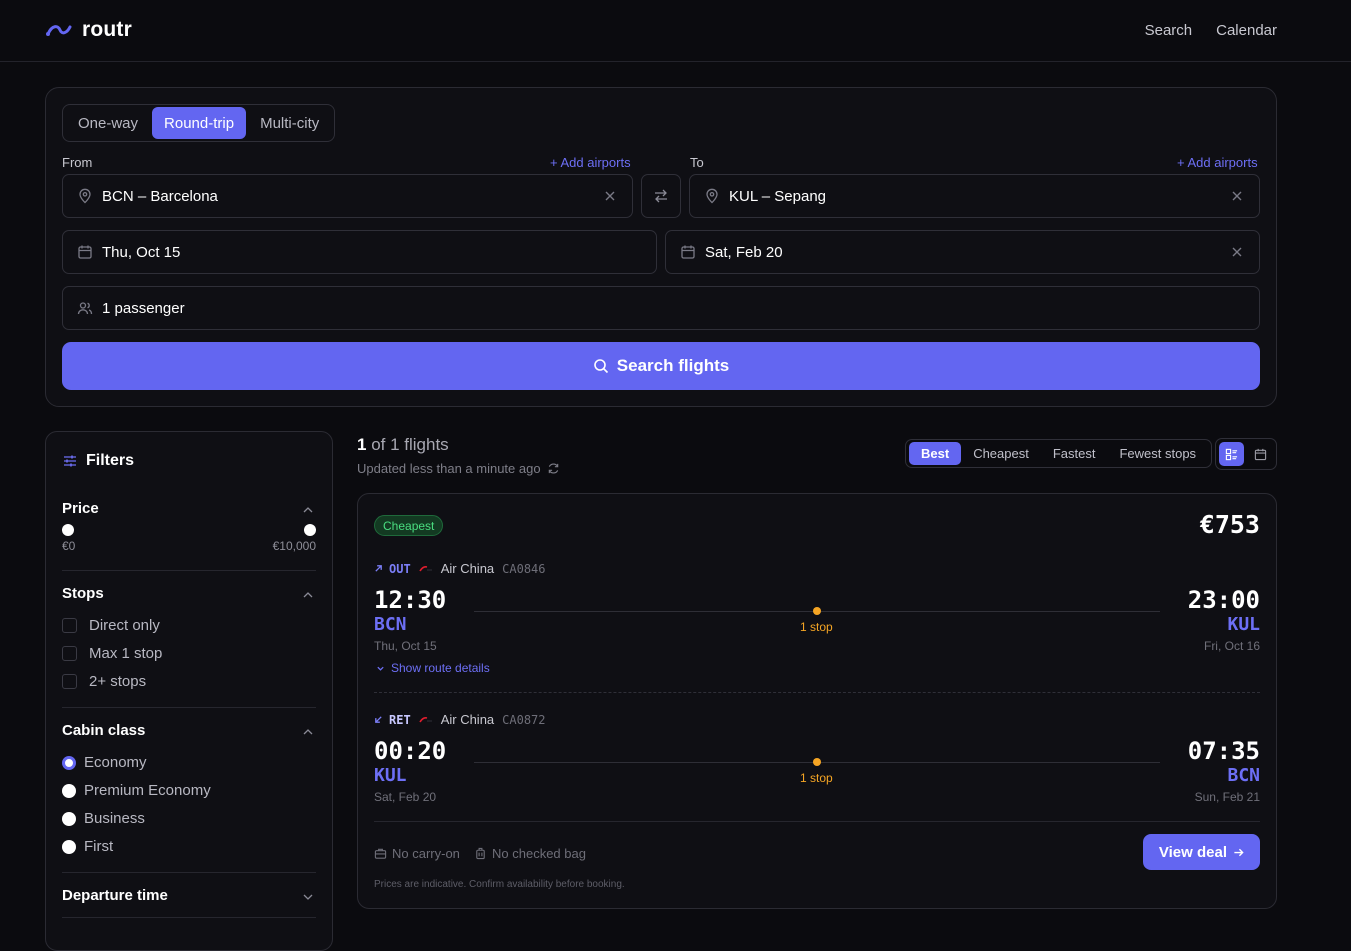 This screenshot has width=1351, height=951. Describe the element at coordinates (104, 762) in the screenshot. I see `cabin-option-economy: Economy` at that location.